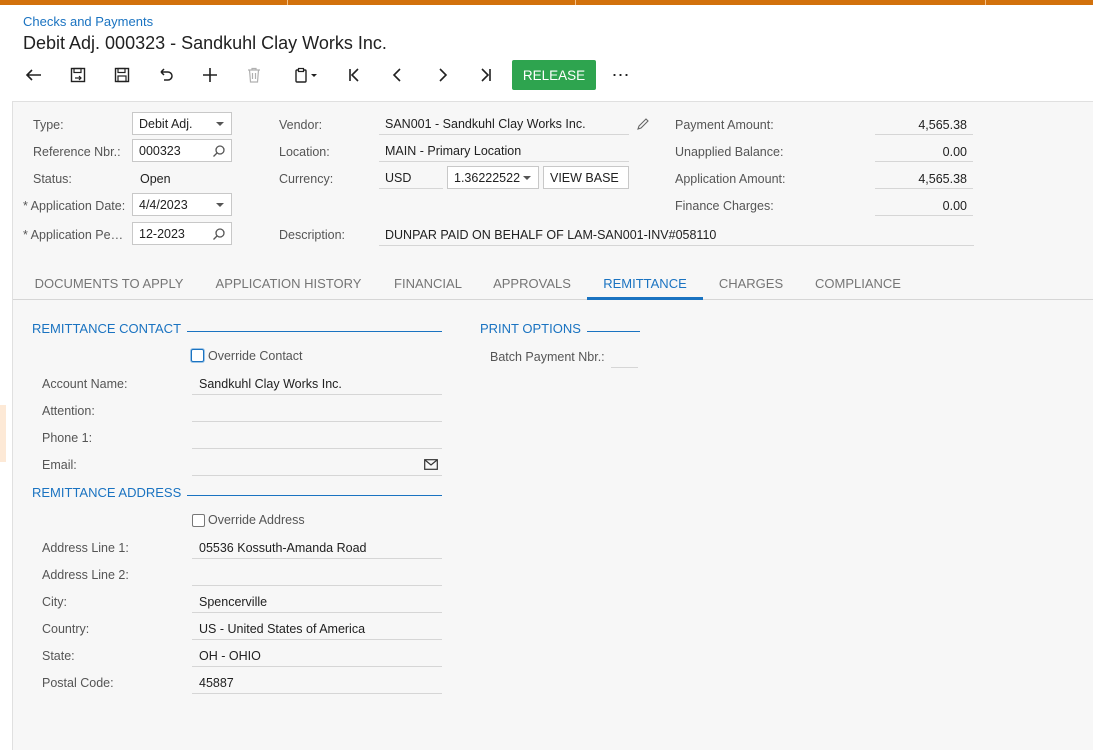 Image resolution: width=1093 pixels, height=750 pixels. What do you see at coordinates (431, 464) in the screenshot?
I see `envelope-icon` at bounding box center [431, 464].